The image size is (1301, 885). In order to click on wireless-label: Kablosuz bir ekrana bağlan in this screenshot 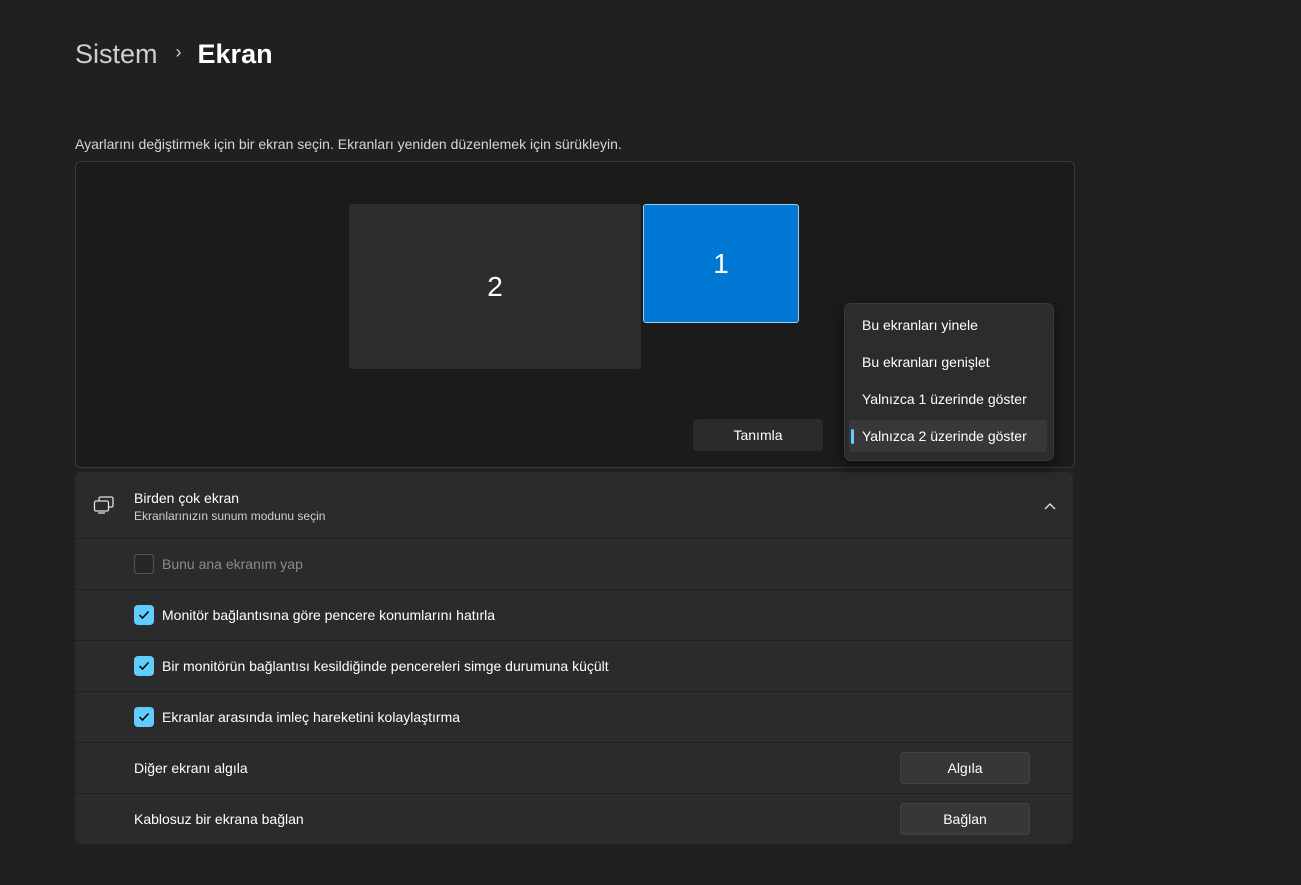, I will do `click(219, 819)`.